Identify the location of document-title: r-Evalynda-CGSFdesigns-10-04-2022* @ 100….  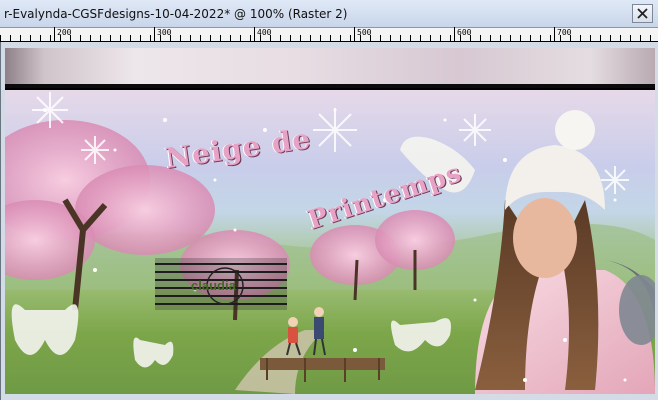
(176, 14).